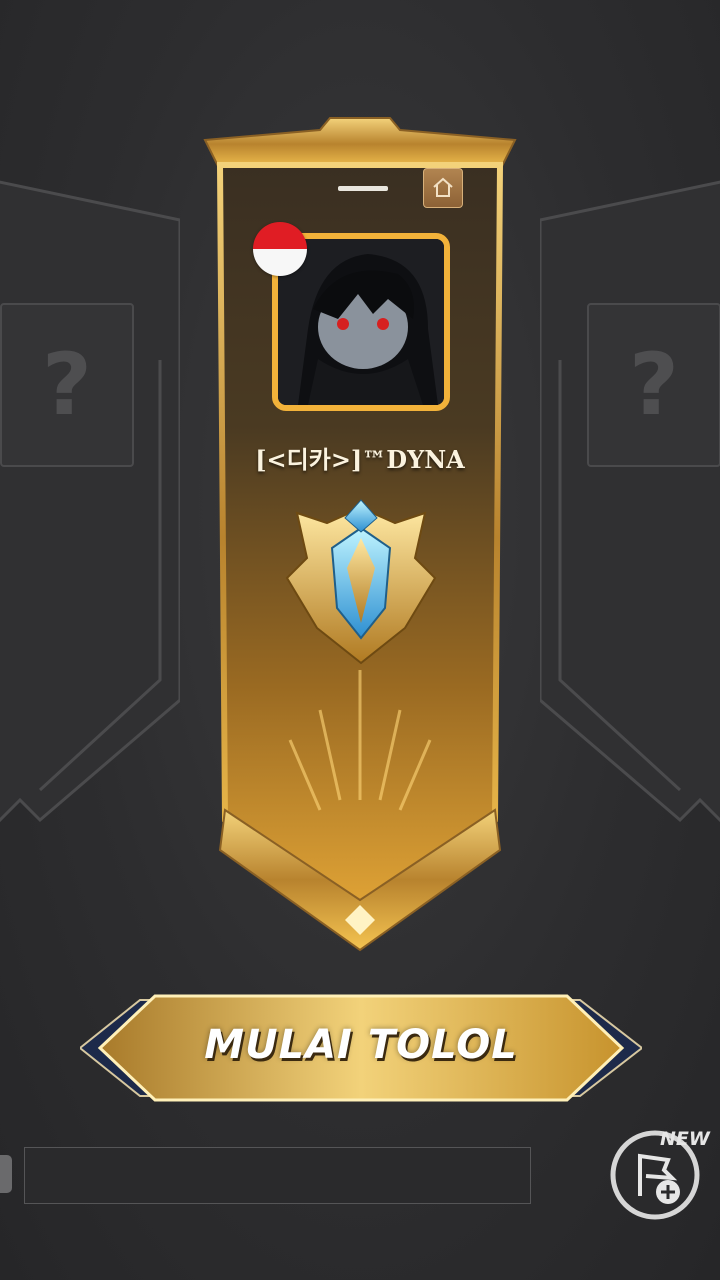 Image resolution: width=720 pixels, height=1280 pixels. What do you see at coordinates (90, 510) in the screenshot?
I see `left-empty-slot-banner` at bounding box center [90, 510].